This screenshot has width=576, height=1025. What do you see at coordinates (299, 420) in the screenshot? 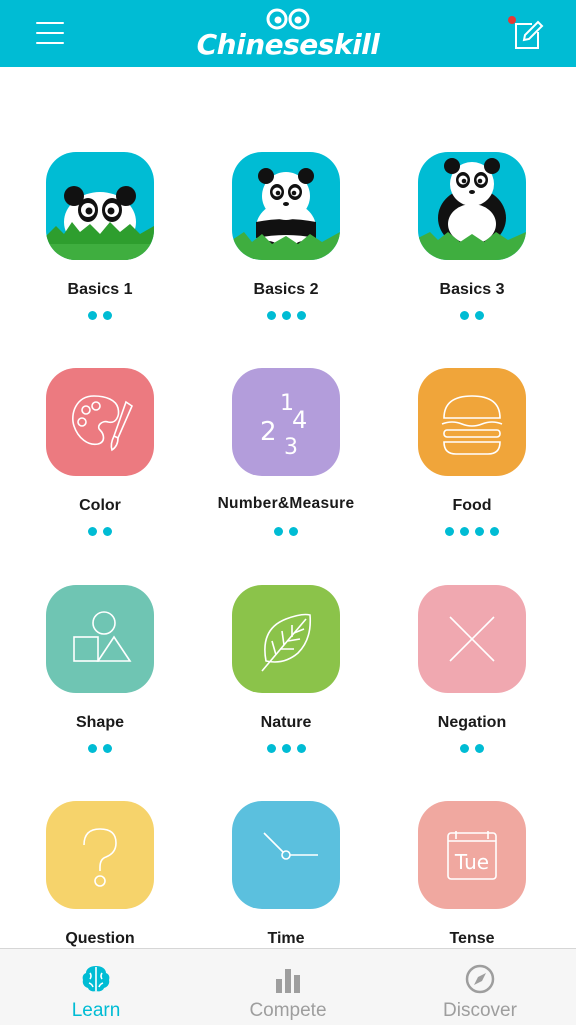
I see `number-glyph: 4` at bounding box center [299, 420].